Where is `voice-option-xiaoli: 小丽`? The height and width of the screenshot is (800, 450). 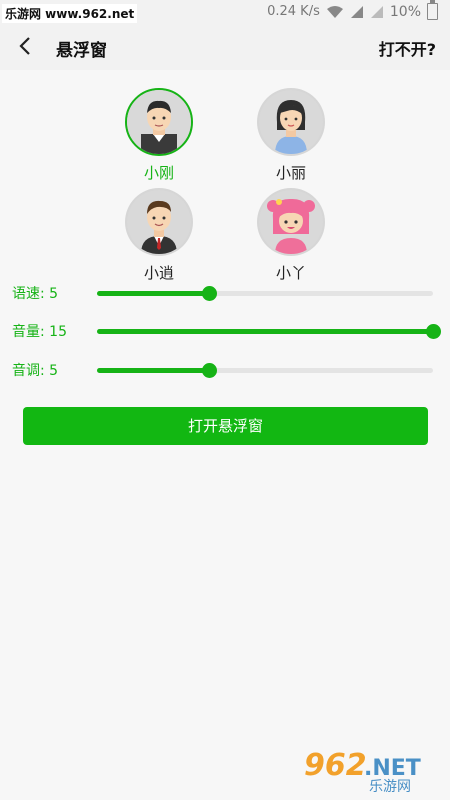 voice-option-xiaoli: 小丽 is located at coordinates (291, 135).